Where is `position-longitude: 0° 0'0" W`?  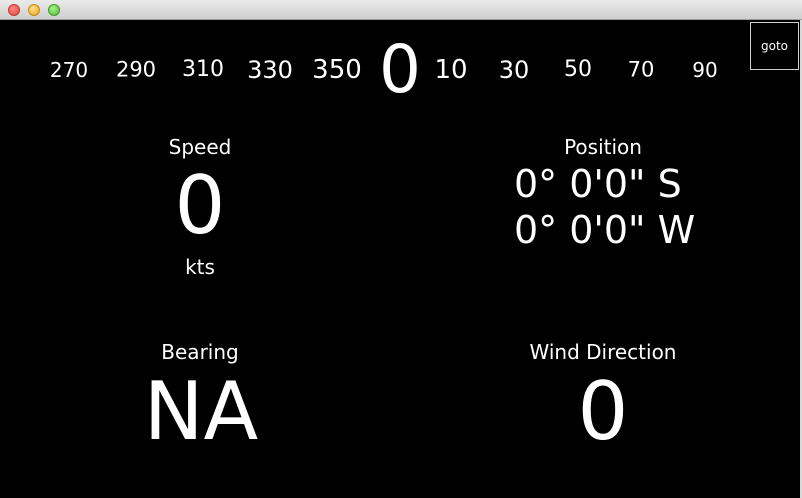 position-longitude: 0° 0'0" W is located at coordinates (605, 230).